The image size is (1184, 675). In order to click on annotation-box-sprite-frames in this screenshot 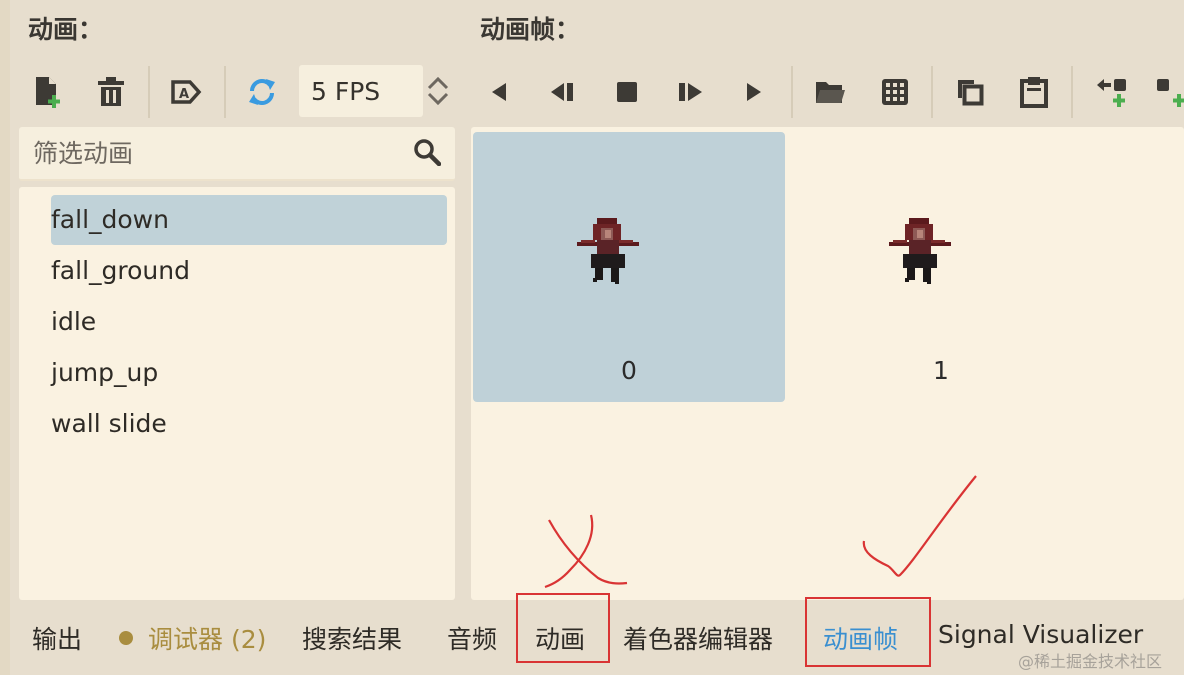, I will do `click(868, 632)`.